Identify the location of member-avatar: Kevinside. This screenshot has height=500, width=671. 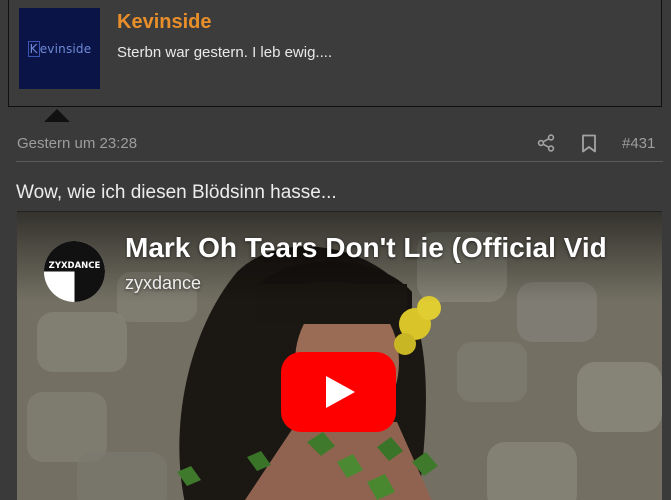
(59, 48).